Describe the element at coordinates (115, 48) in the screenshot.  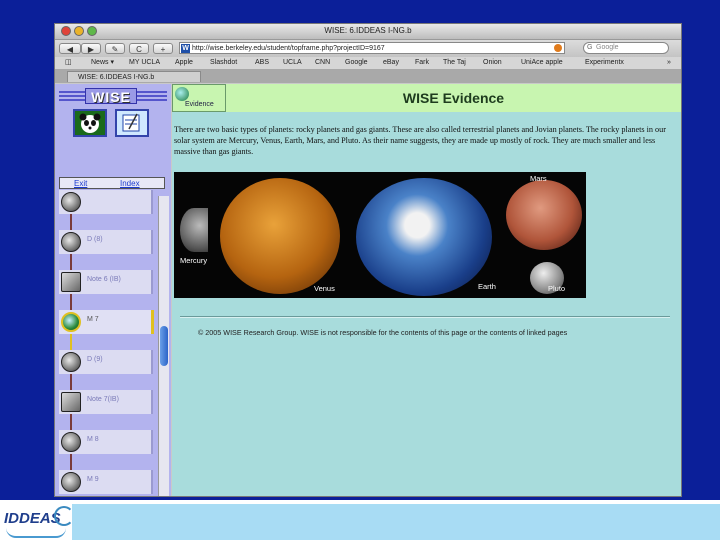
I see `edit-icon: ✎` at that location.